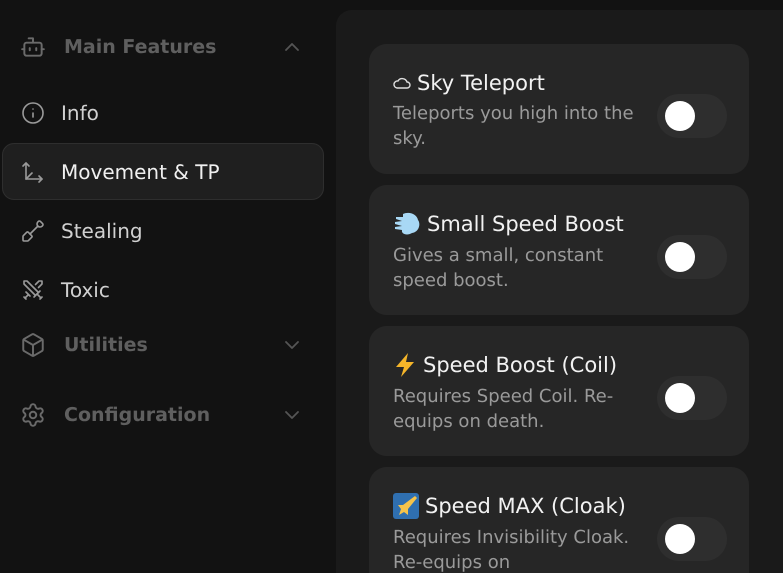  I want to click on wind-puff-icon, so click(407, 224).